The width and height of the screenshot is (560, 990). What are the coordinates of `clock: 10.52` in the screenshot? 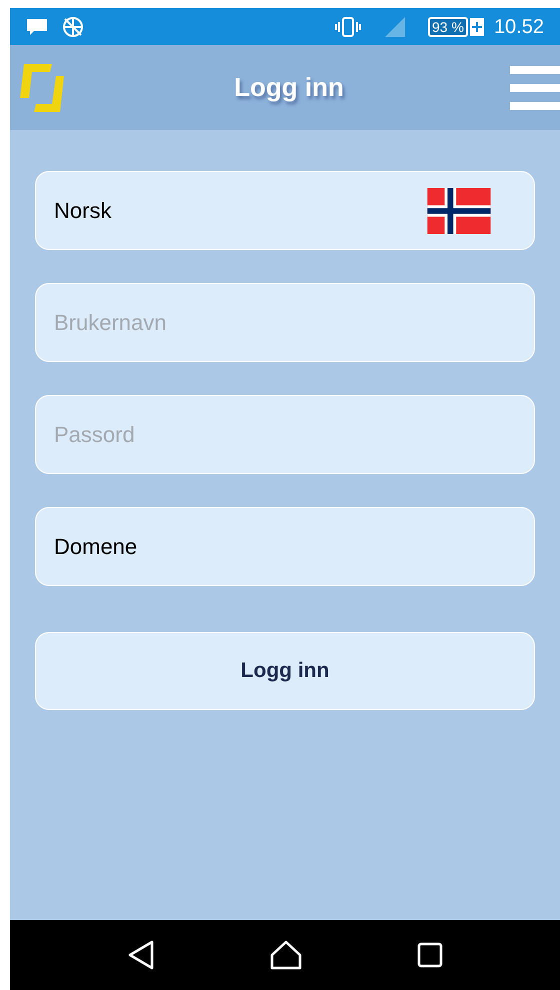 It's located at (519, 27).